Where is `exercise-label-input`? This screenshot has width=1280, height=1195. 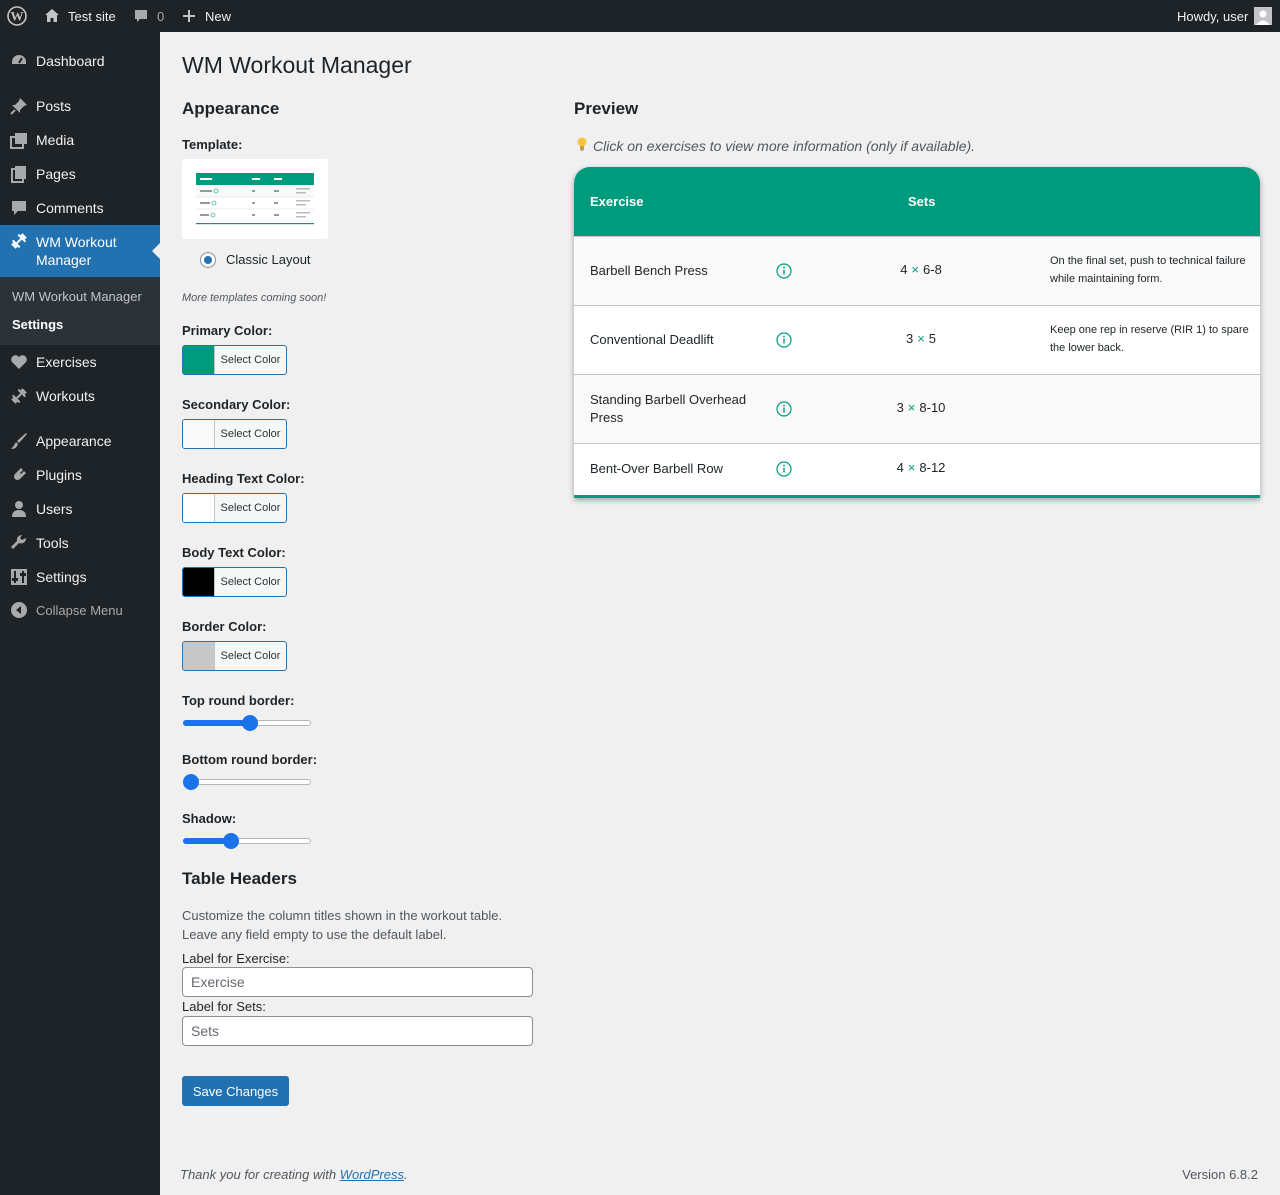
exercise-label-input is located at coordinates (357, 982).